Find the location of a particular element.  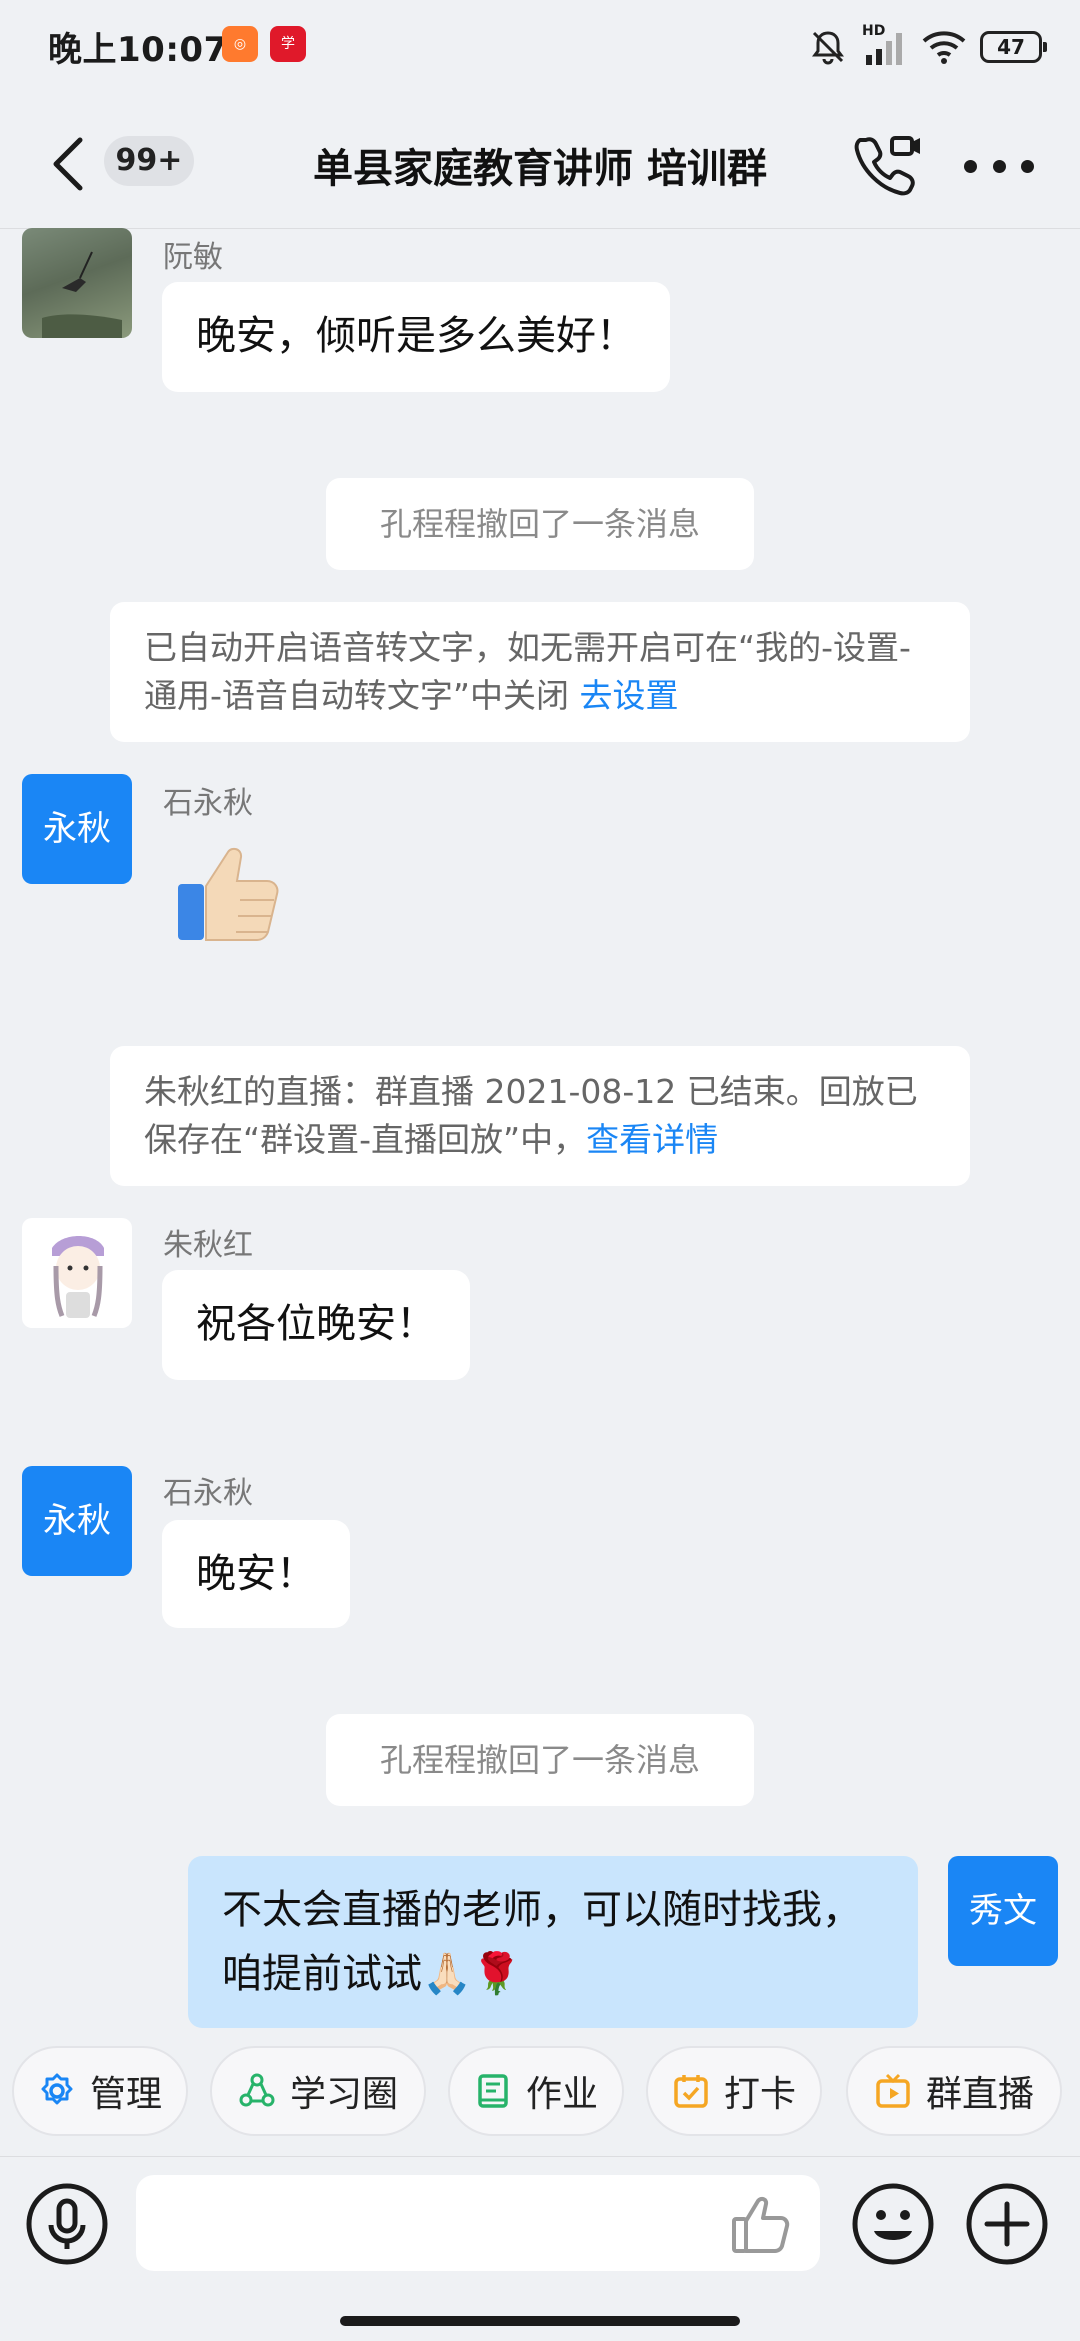

manage-button: 管理 is located at coordinates (100, 2091).